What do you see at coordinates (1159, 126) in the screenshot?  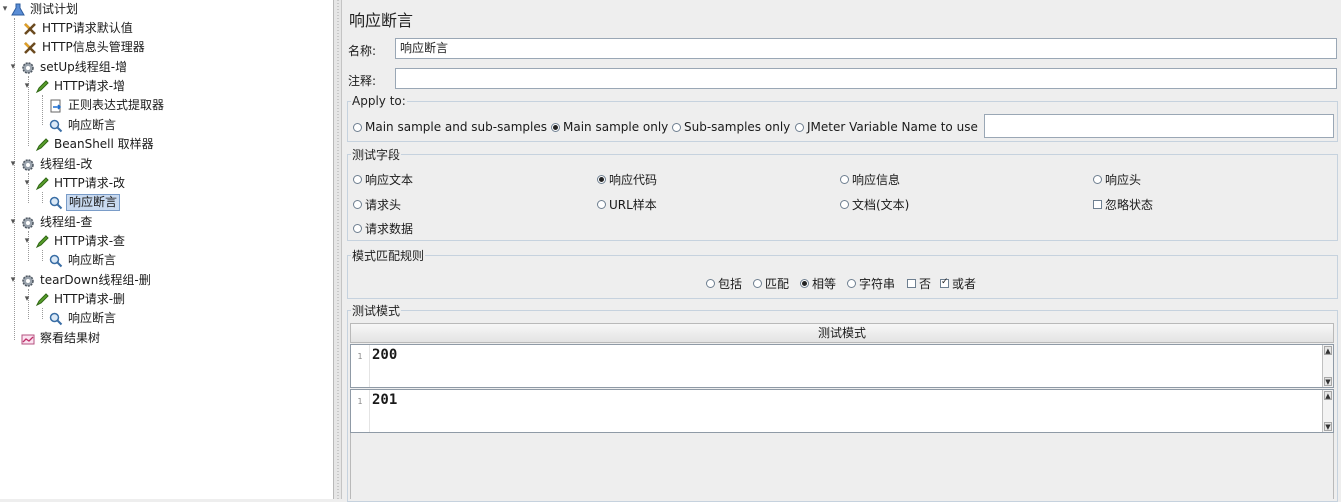 I see `jmeter-variable-input` at bounding box center [1159, 126].